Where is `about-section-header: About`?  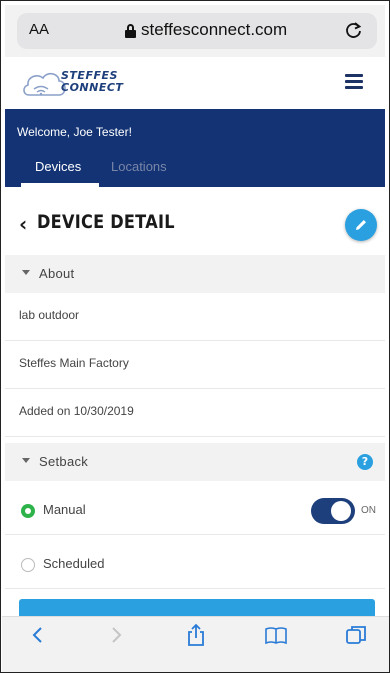
about-section-header: About is located at coordinates (195, 274).